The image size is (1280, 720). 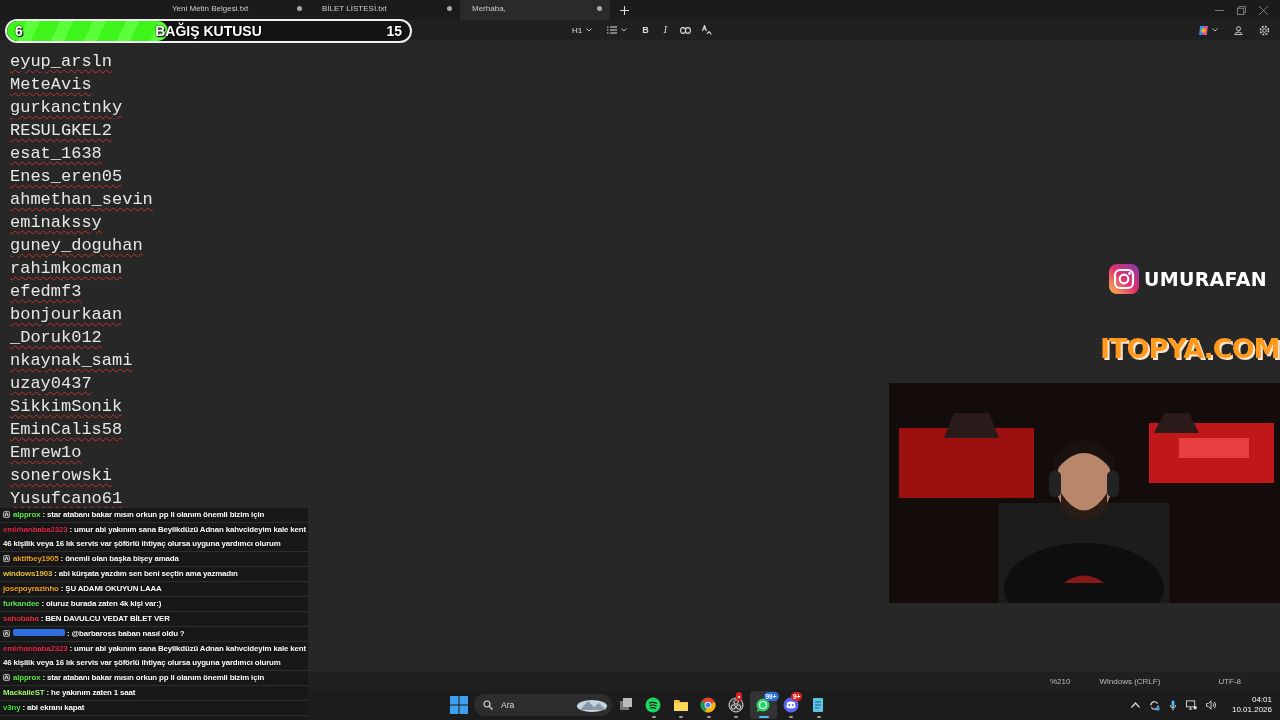 I want to click on text-line: EminCalis58, so click(x=66, y=430).